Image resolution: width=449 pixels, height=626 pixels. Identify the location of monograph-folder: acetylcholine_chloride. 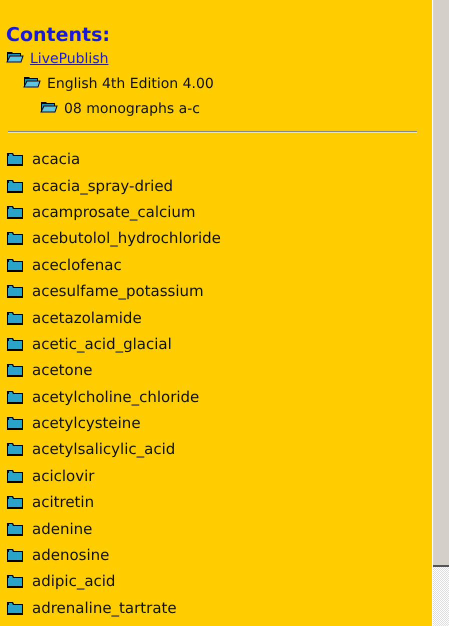
(116, 397).